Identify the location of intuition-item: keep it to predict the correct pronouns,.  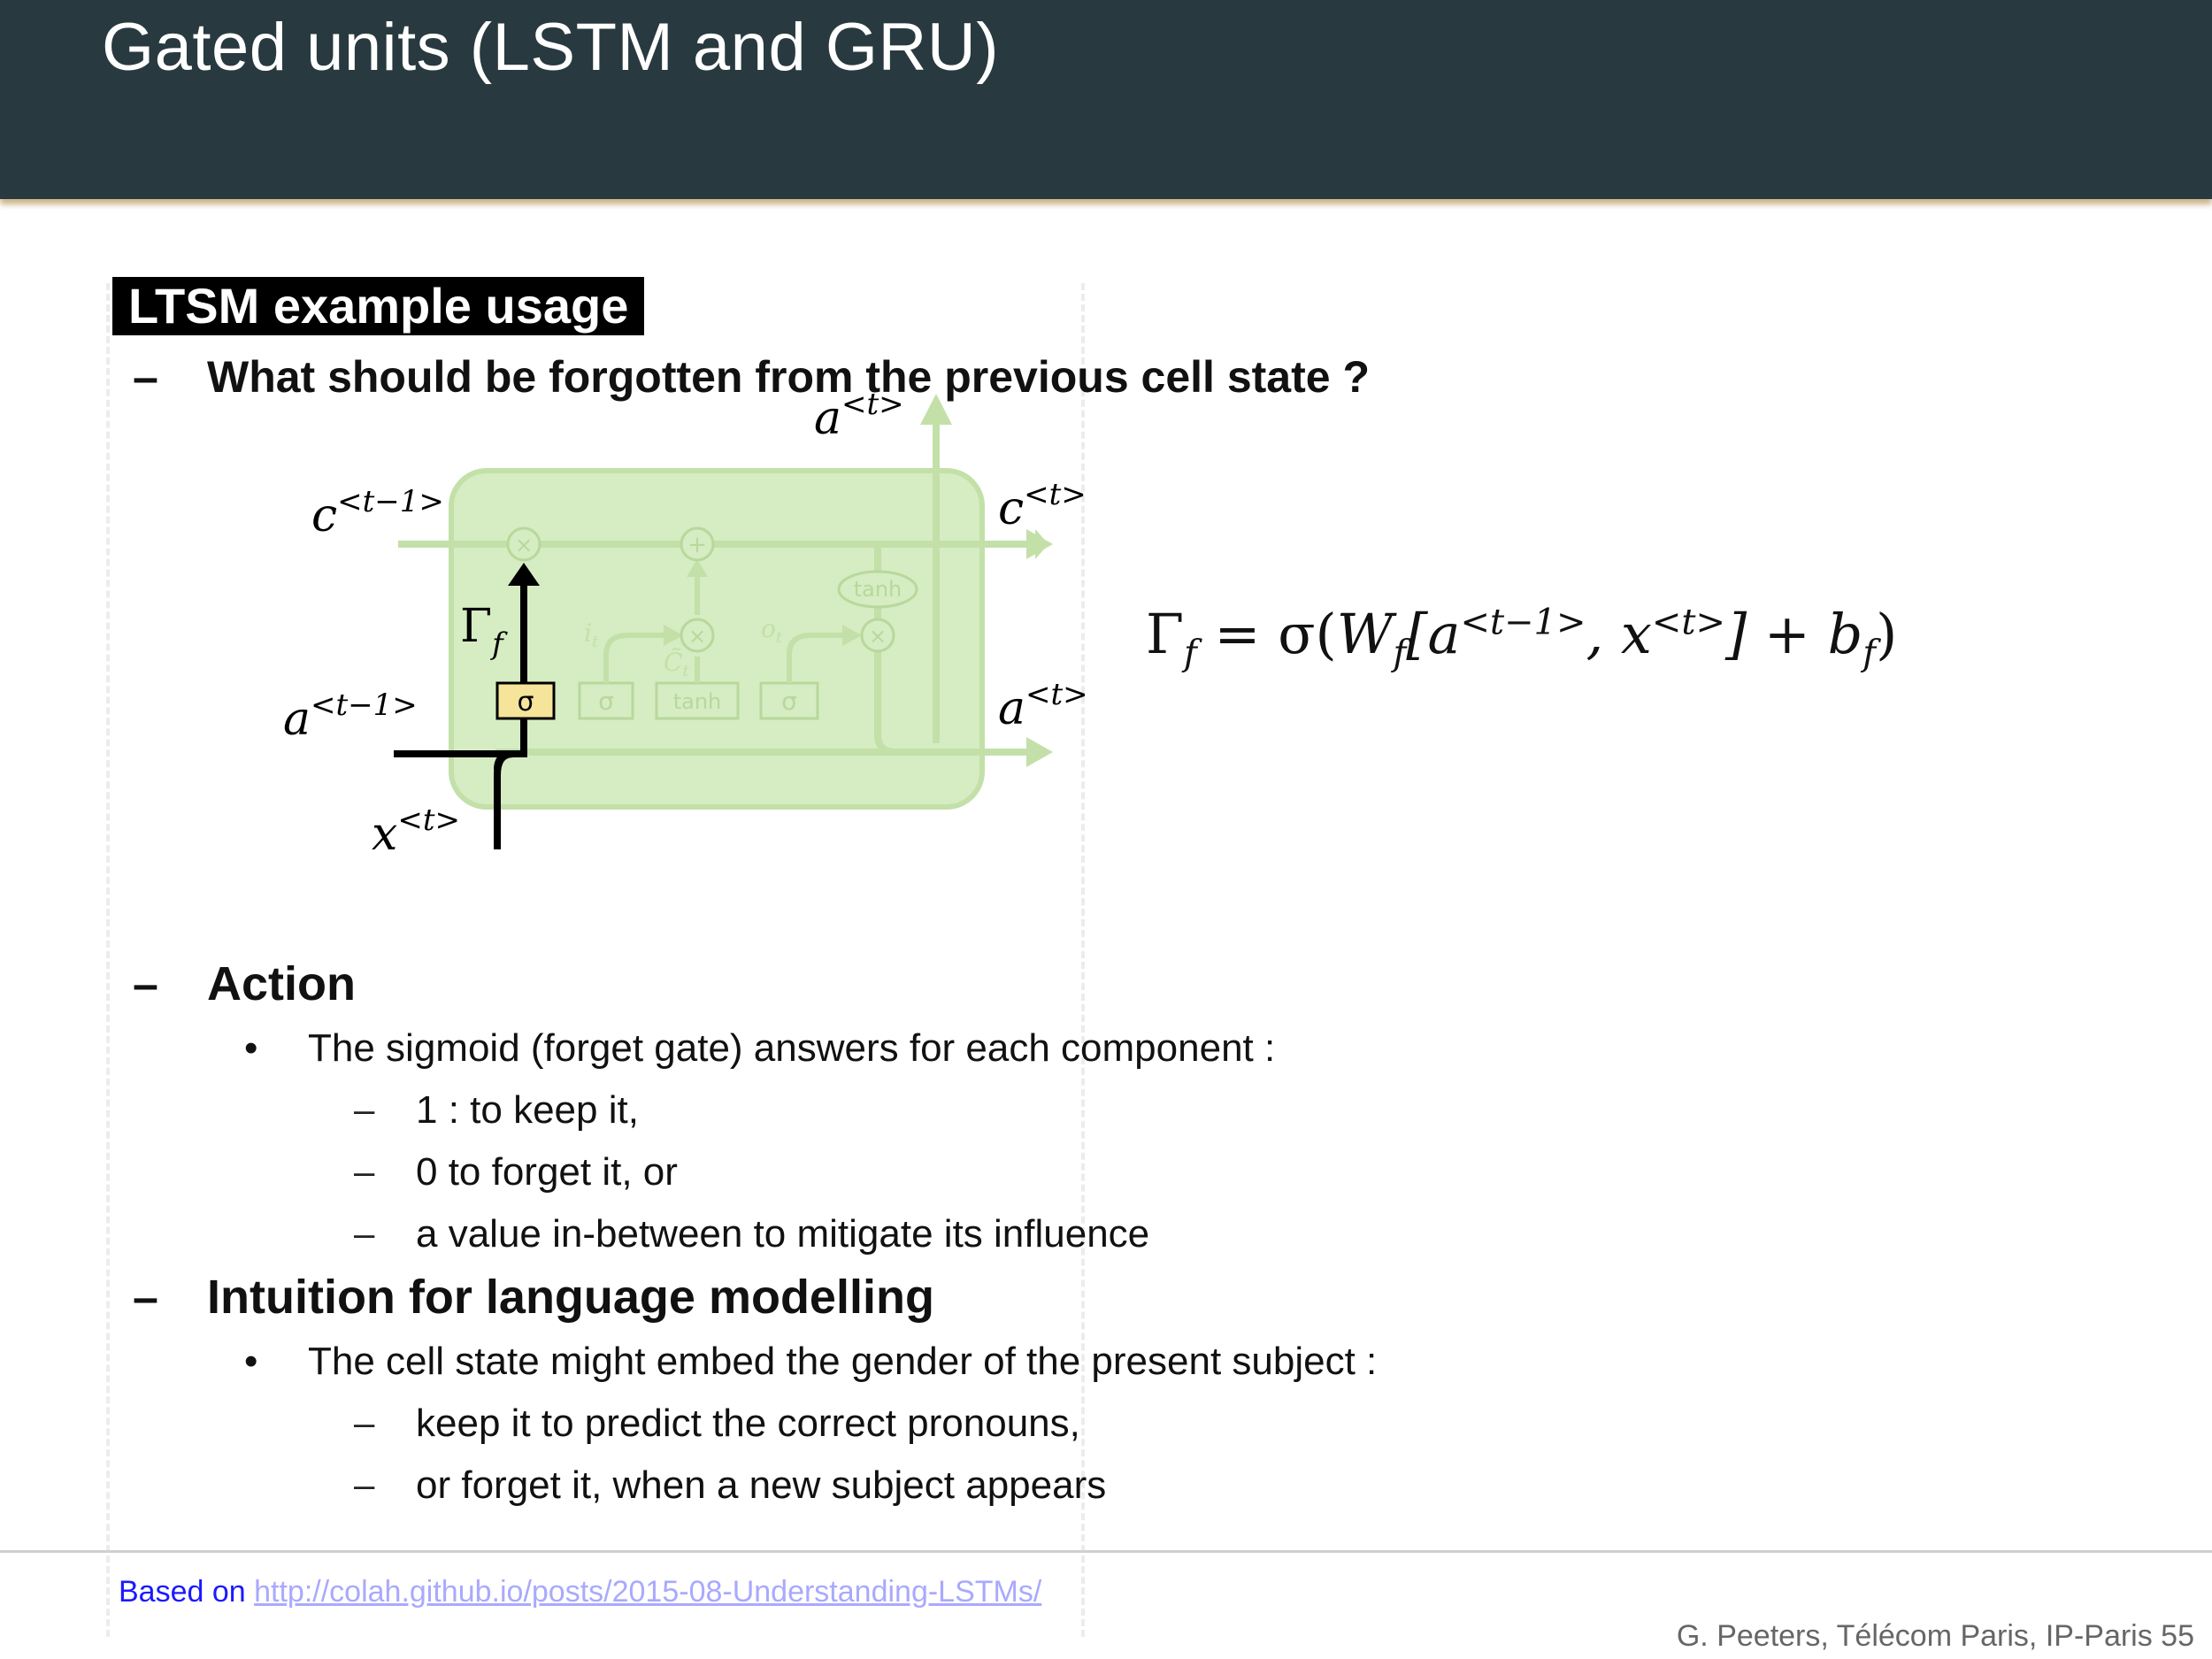
(748, 1423).